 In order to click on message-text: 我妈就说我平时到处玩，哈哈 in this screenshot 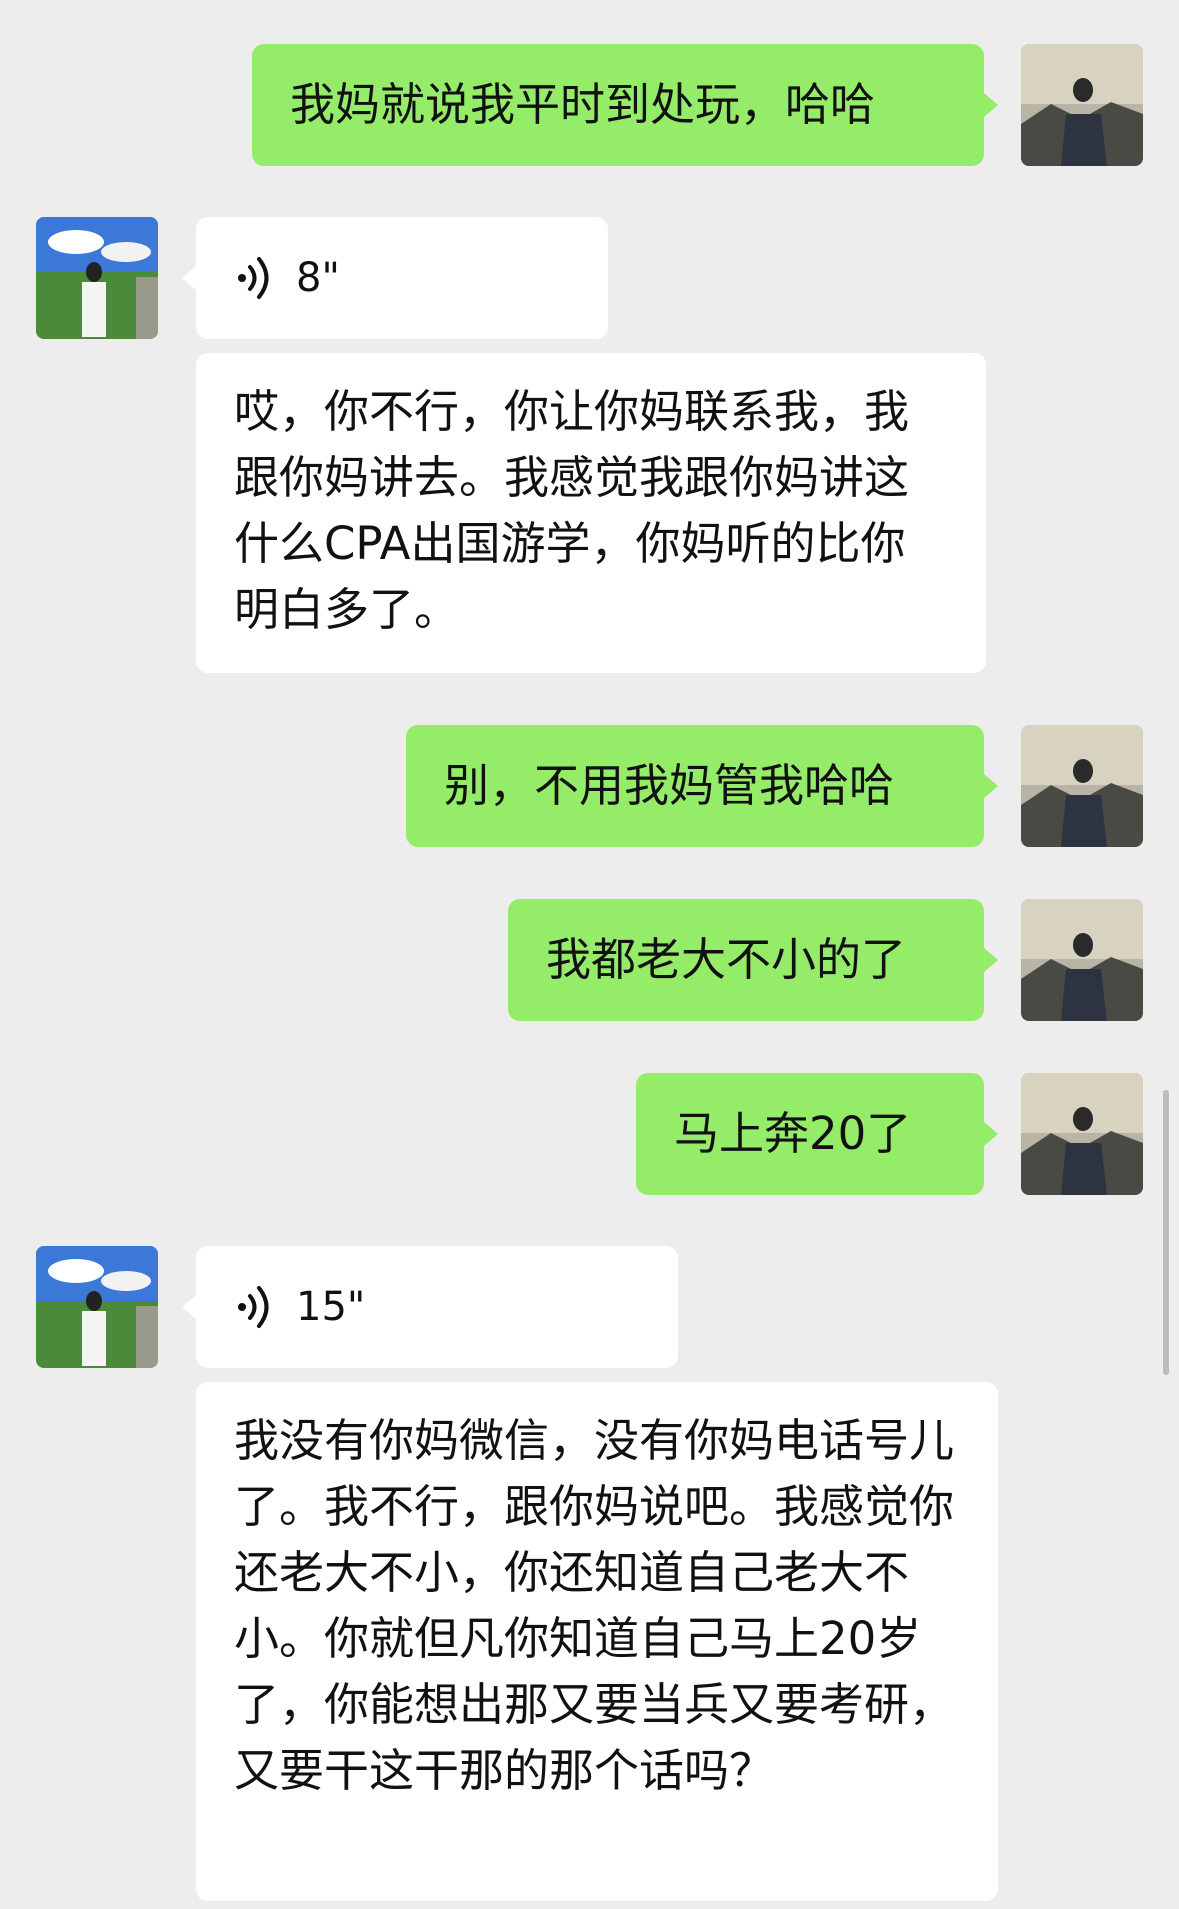, I will do `click(583, 104)`.